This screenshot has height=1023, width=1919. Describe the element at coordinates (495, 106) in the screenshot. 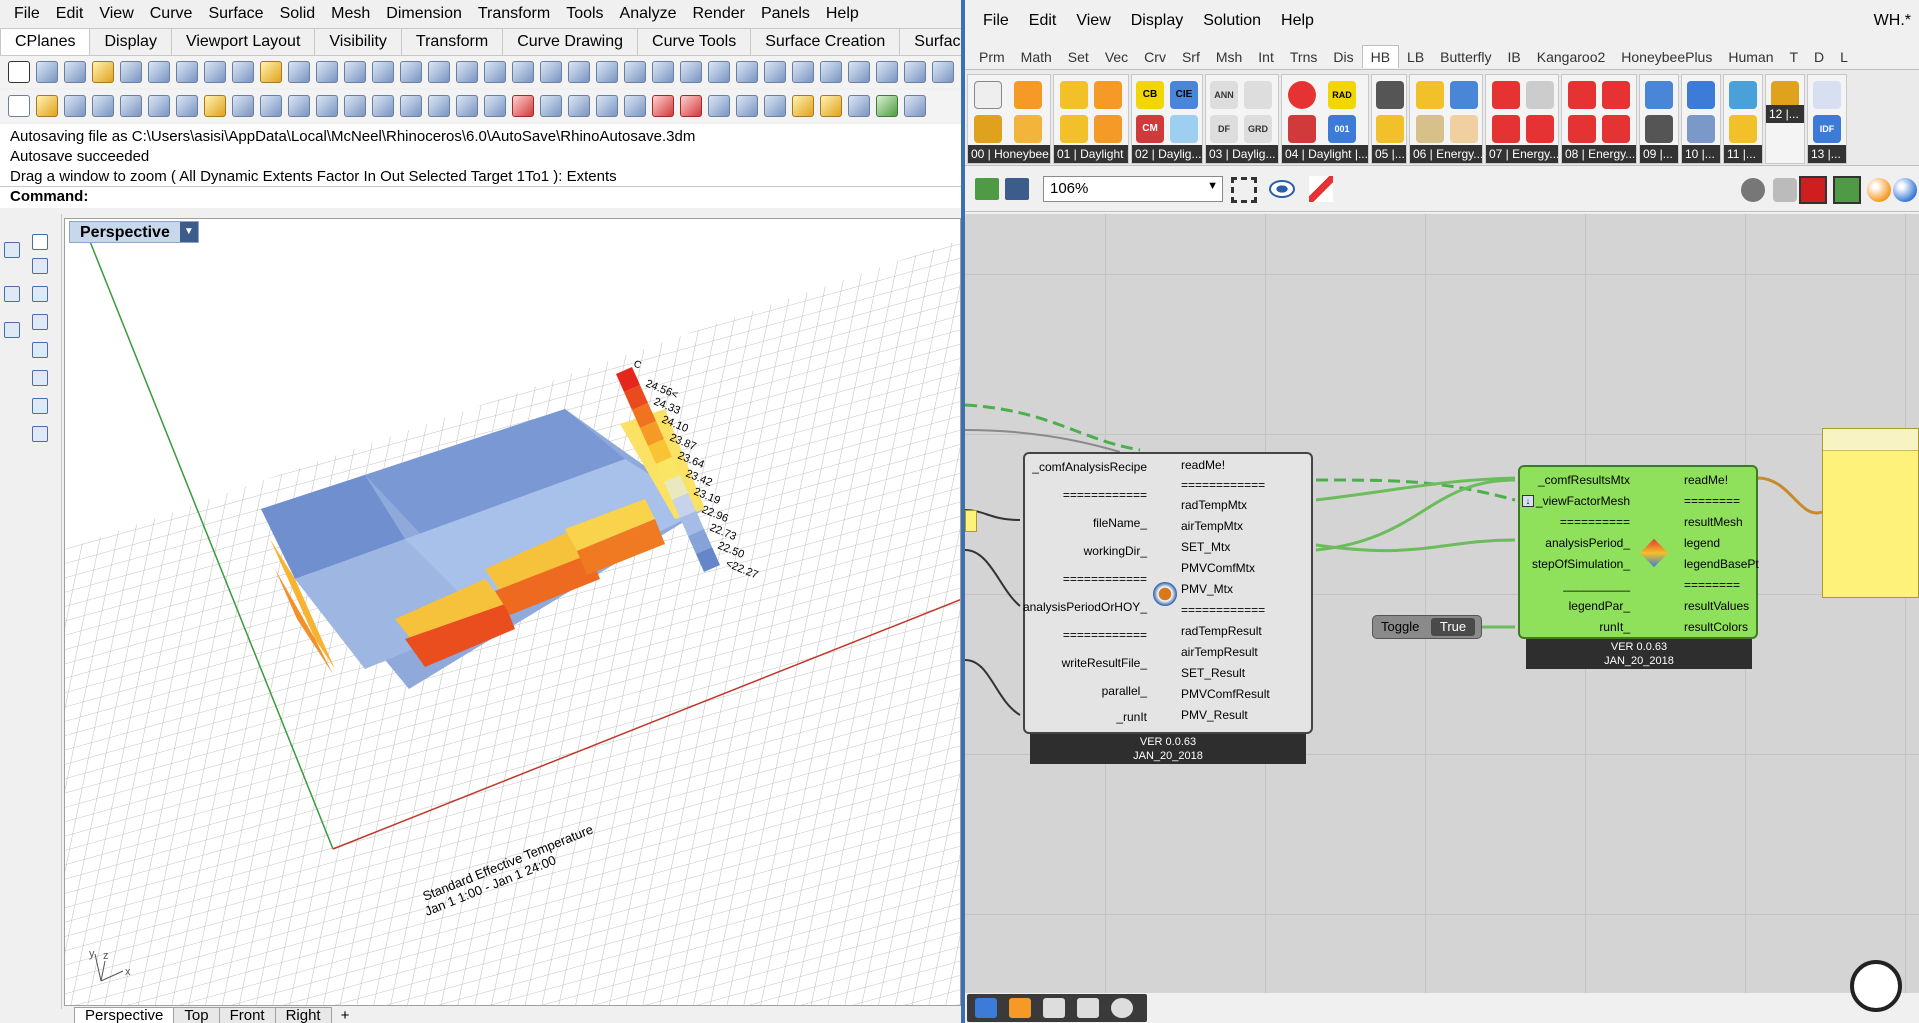

I see `grid-5-icon` at that location.